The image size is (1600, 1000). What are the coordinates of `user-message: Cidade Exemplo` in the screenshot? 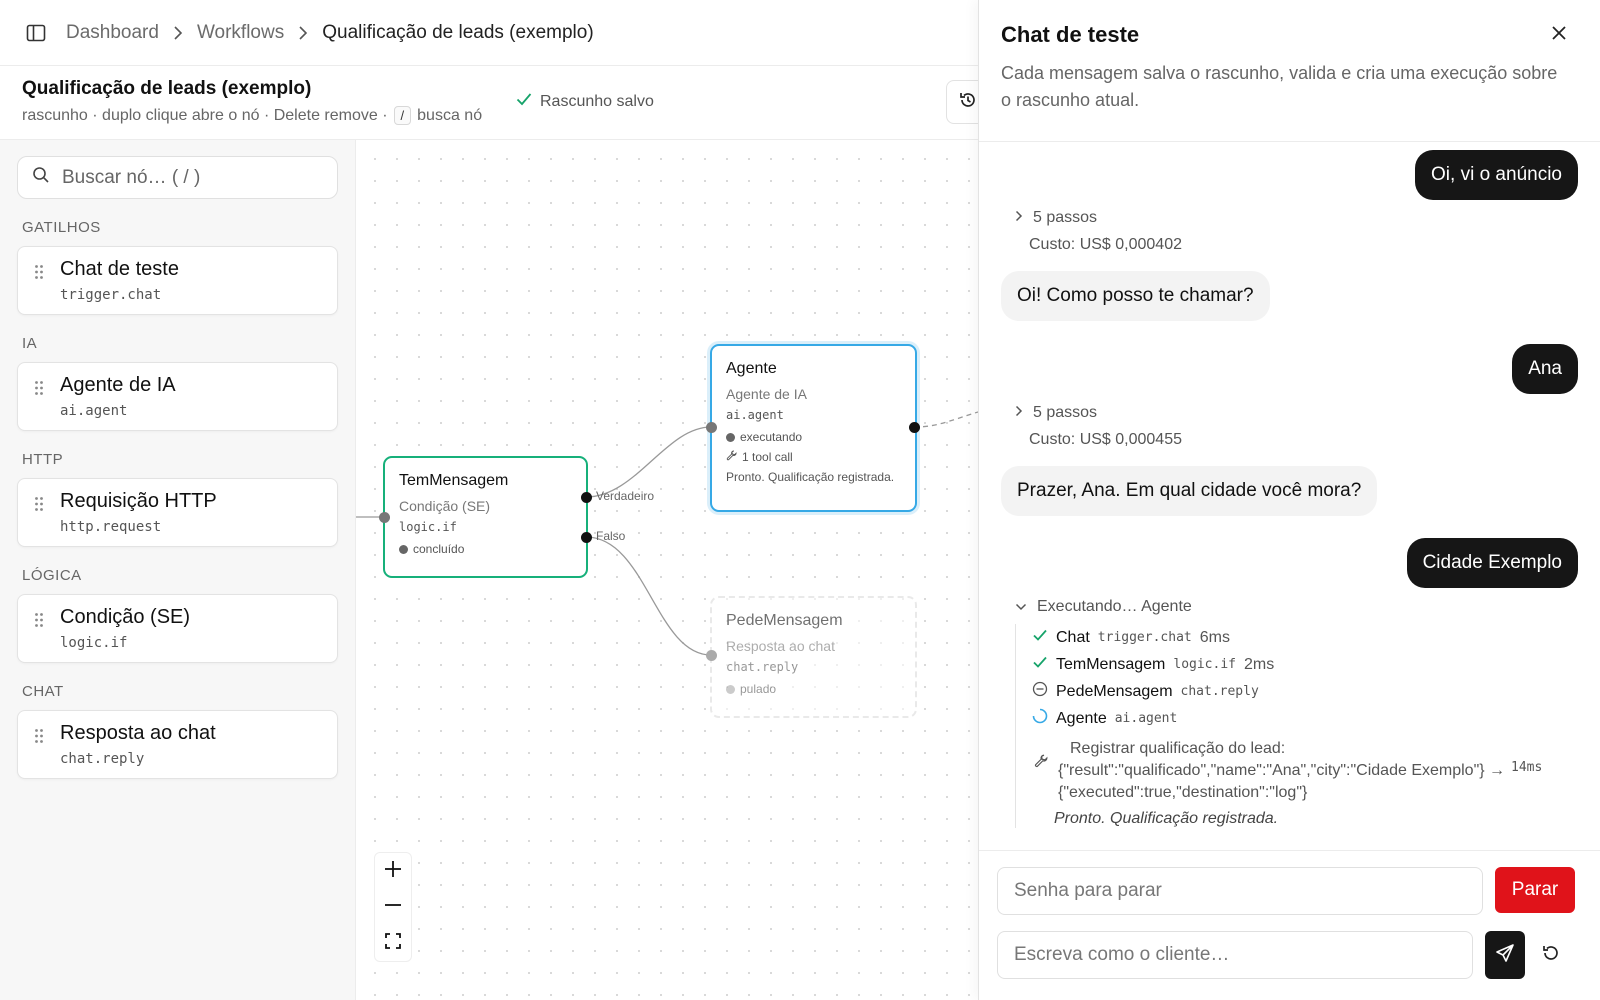 It's located at (1492, 563).